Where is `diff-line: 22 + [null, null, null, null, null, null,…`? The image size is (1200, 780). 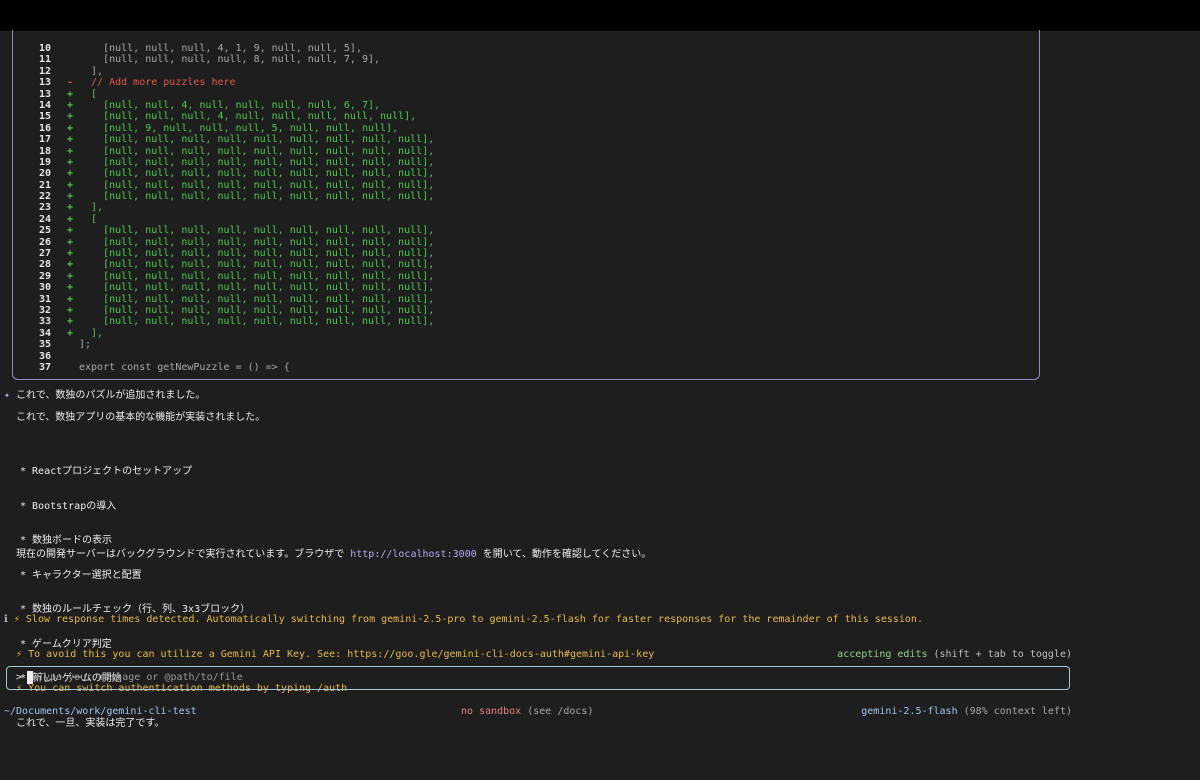 diff-line: 22 + [null, null, null, null, null, null,… is located at coordinates (526, 196).